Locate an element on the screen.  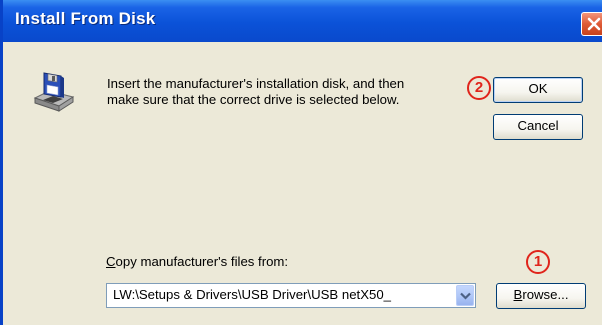
floppy-disk-drive-icon is located at coordinates (54, 92).